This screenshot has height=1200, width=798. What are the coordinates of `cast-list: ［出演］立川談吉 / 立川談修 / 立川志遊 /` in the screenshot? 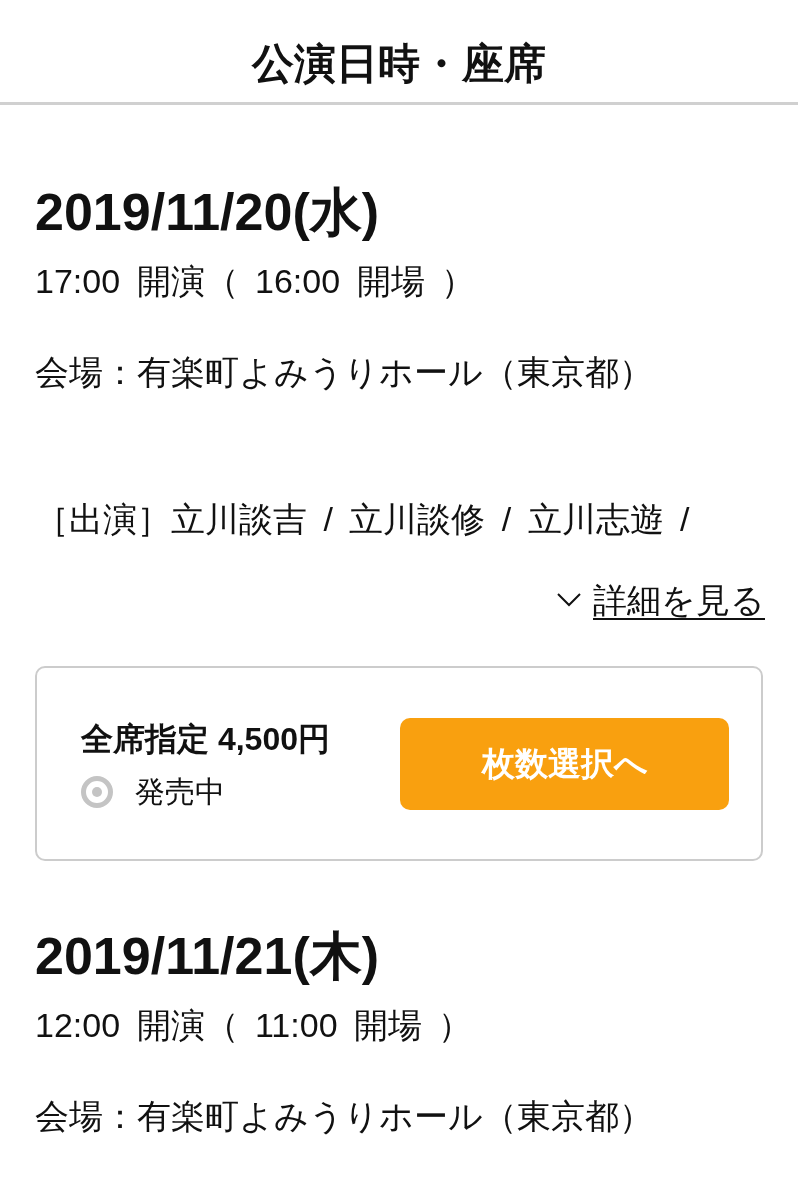 It's located at (362, 519).